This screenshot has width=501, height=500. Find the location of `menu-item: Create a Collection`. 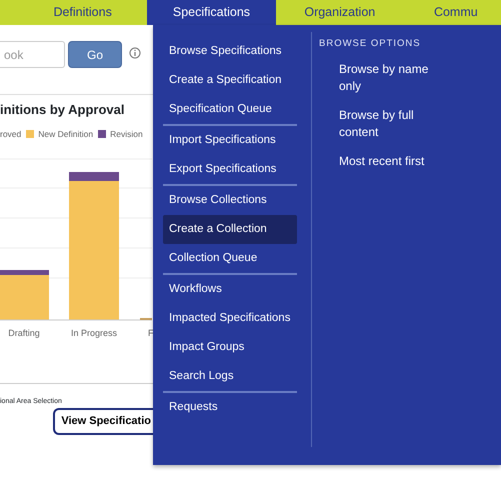

menu-item: Create a Collection is located at coordinates (230, 229).